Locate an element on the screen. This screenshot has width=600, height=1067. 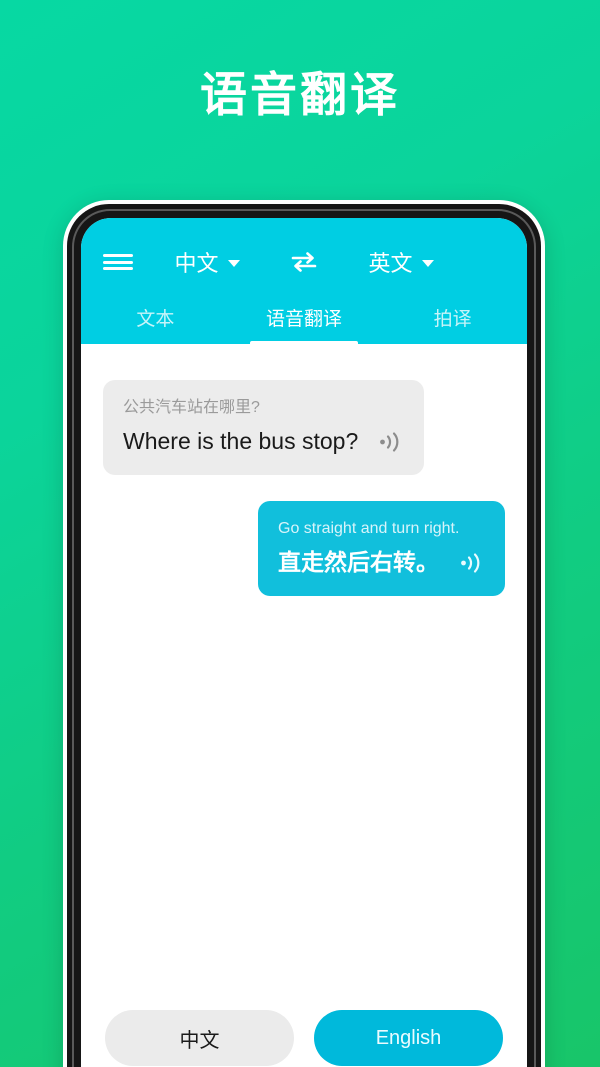
swap-arrows-icon is located at coordinates (304, 262).